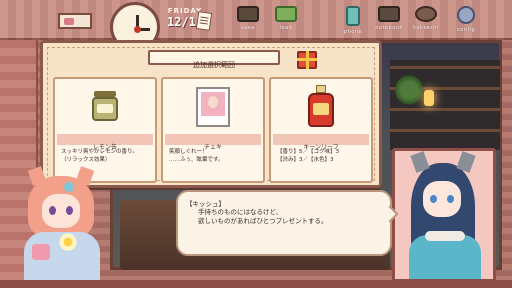 The image size is (512, 288). Describe the element at coordinates (69, 187) in the screenshot. I see `hair-clip` at that location.